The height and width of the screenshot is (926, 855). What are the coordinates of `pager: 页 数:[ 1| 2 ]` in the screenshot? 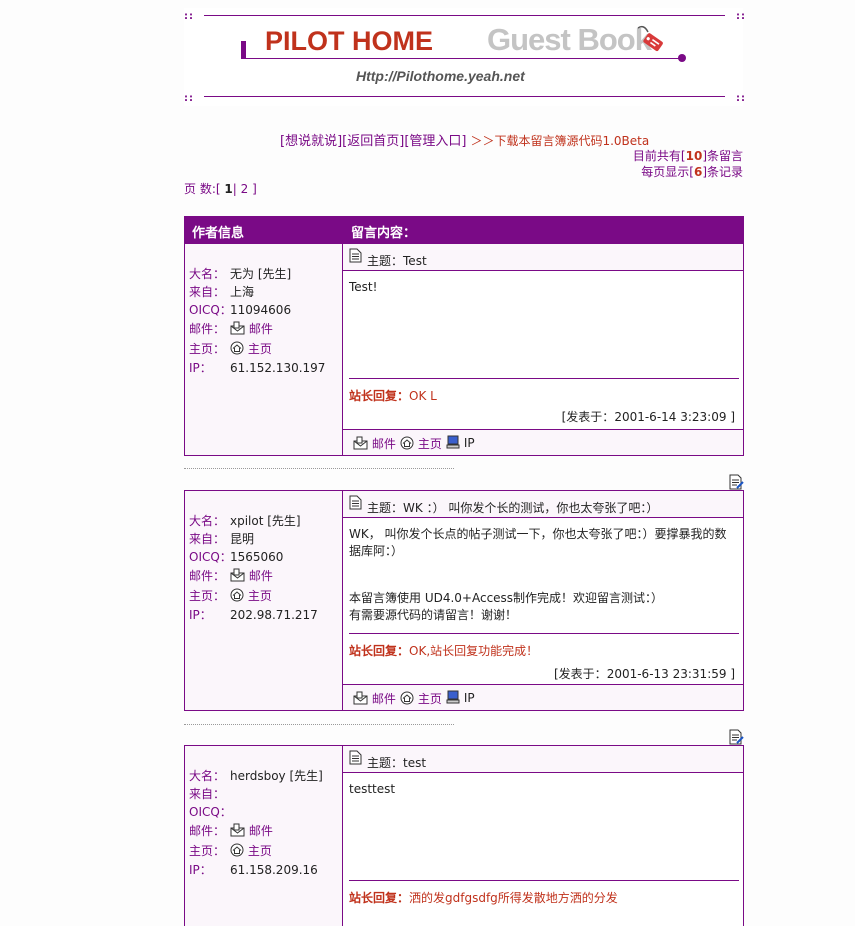 It's located at (220, 189).